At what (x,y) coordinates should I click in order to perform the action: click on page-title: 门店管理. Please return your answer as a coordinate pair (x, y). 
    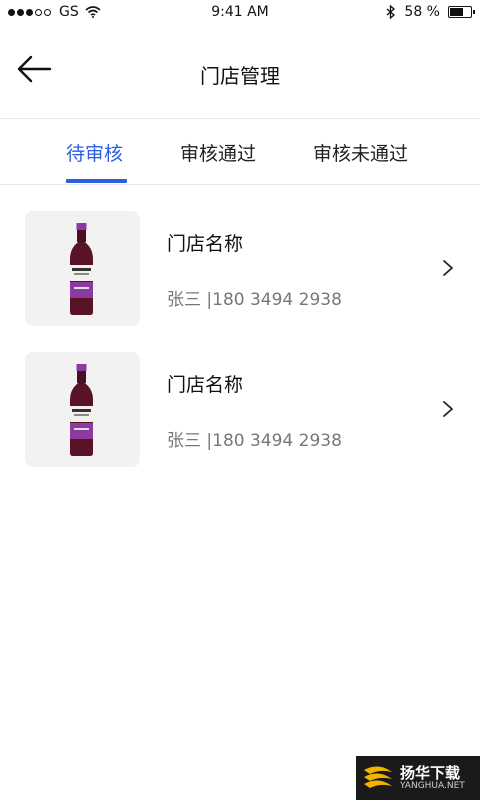
    Looking at the image, I should click on (240, 76).